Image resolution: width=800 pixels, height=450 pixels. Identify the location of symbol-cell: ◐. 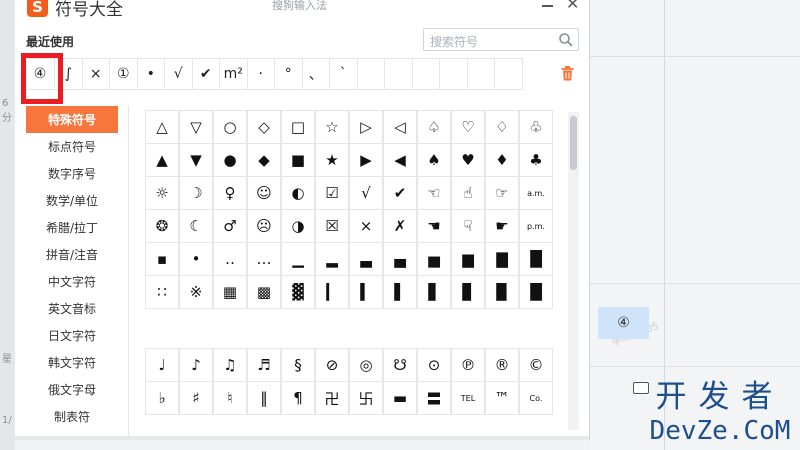
(298, 193).